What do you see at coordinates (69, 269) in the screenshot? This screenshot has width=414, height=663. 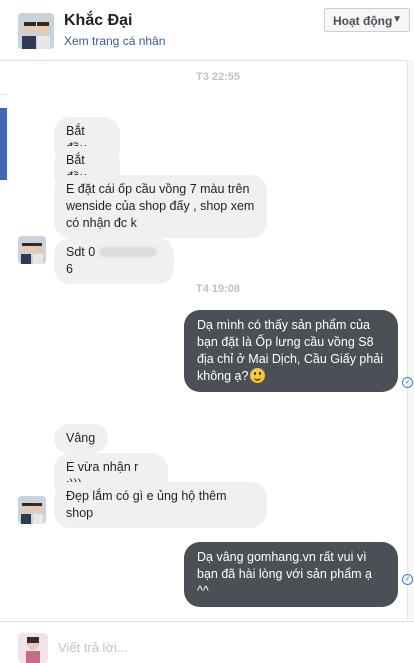 I see `message-text-tail: 6` at bounding box center [69, 269].